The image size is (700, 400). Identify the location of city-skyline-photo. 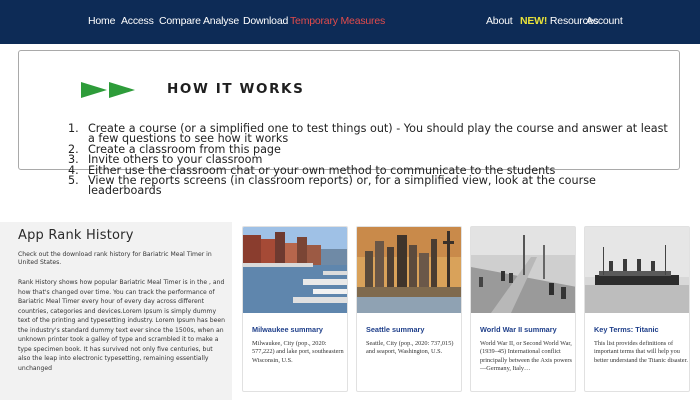
(409, 270).